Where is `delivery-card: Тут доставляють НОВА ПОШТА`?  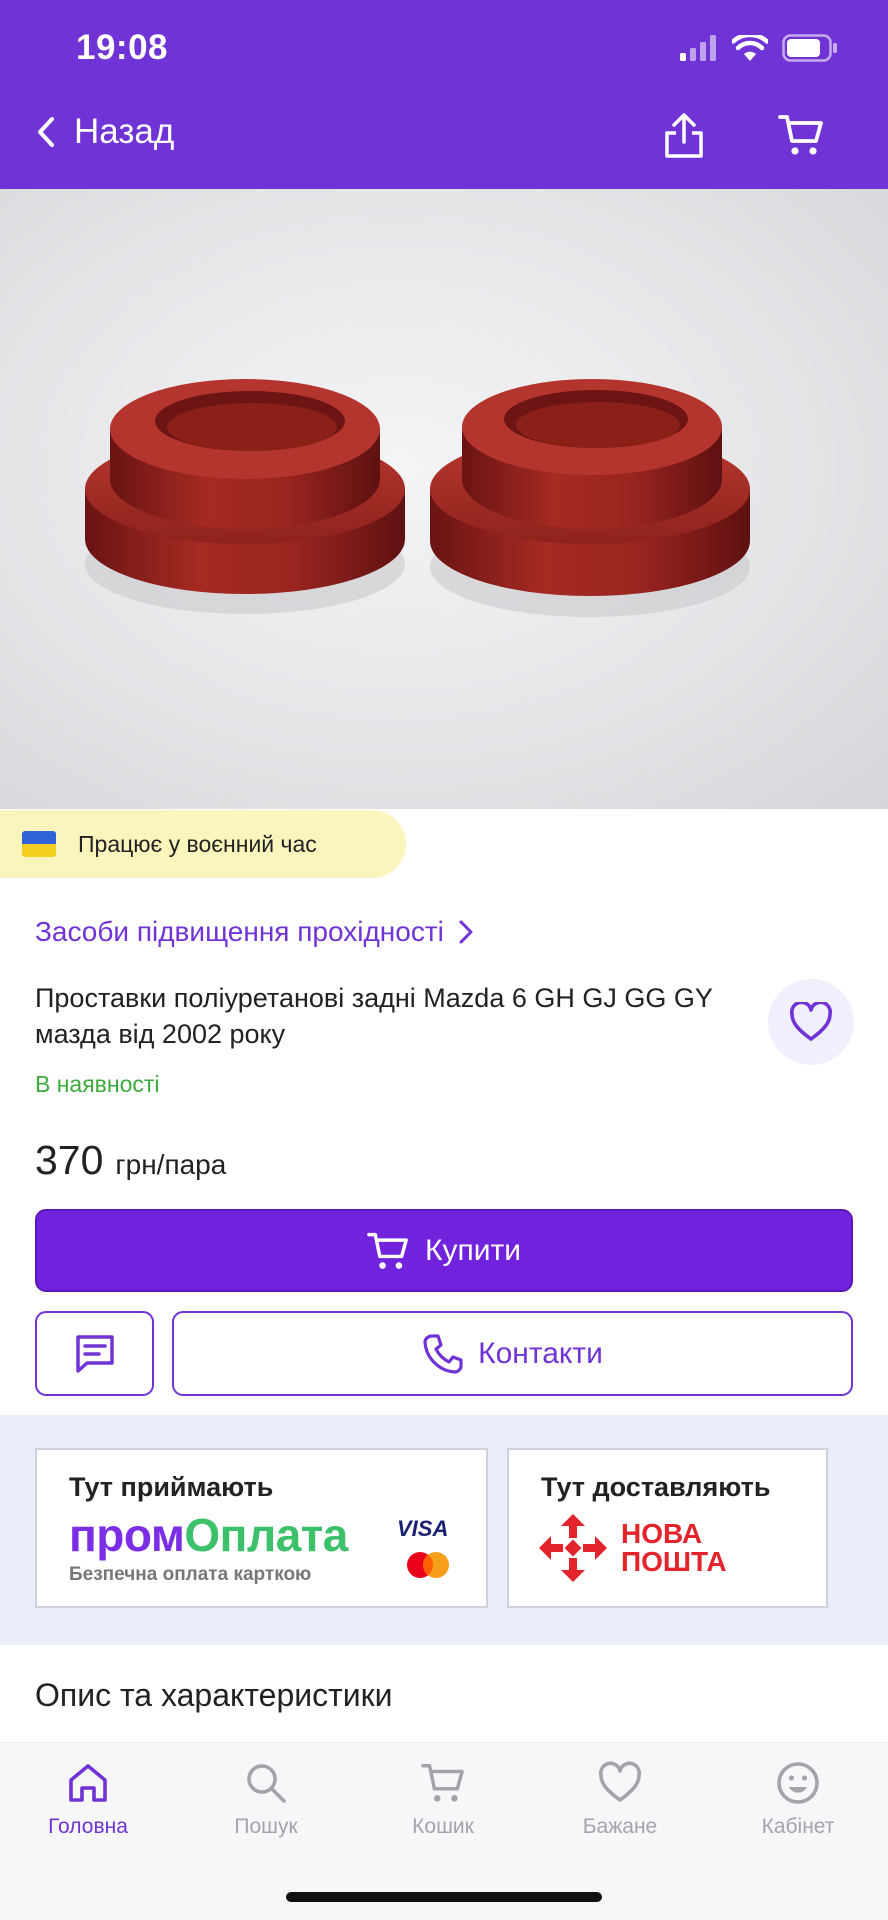
delivery-card: Тут доставляють НОВА ПОШТА is located at coordinates (667, 1528).